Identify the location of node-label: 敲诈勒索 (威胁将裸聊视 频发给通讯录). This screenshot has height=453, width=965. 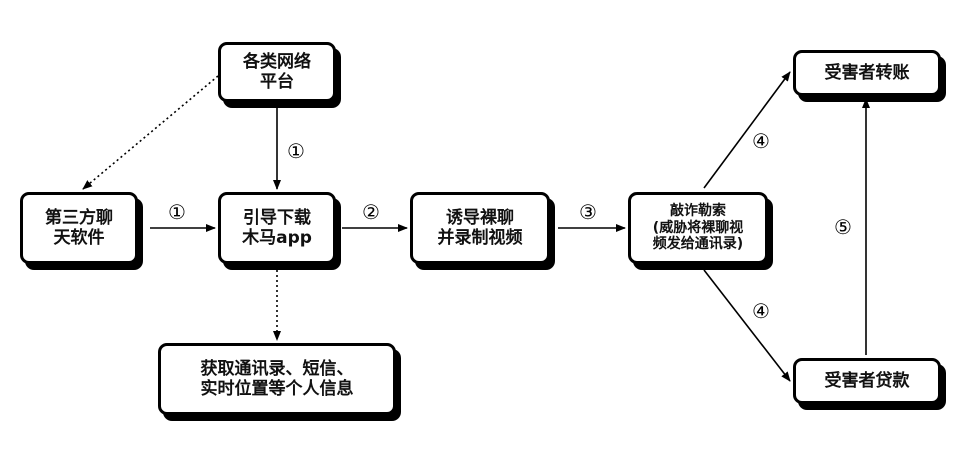
(698, 227).